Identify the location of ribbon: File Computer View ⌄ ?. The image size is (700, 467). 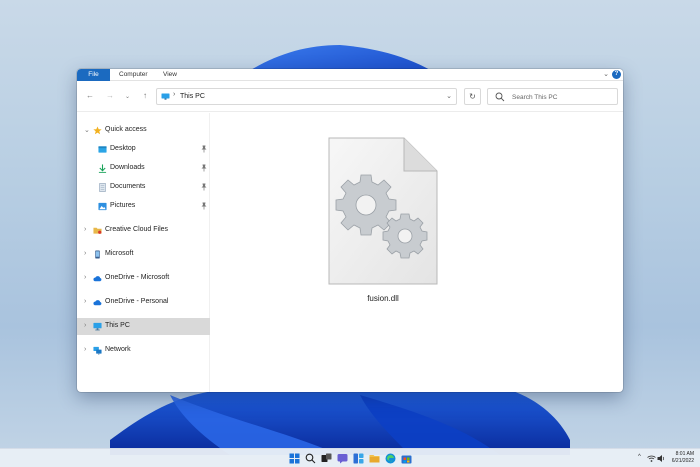
(350, 75).